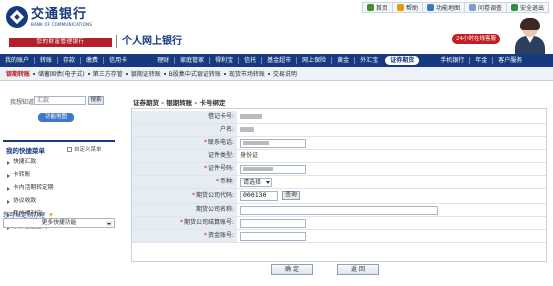 The image size is (553, 286). Describe the element at coordinates (339, 130) in the screenshot. I see `row-account-name: 户名:` at that location.